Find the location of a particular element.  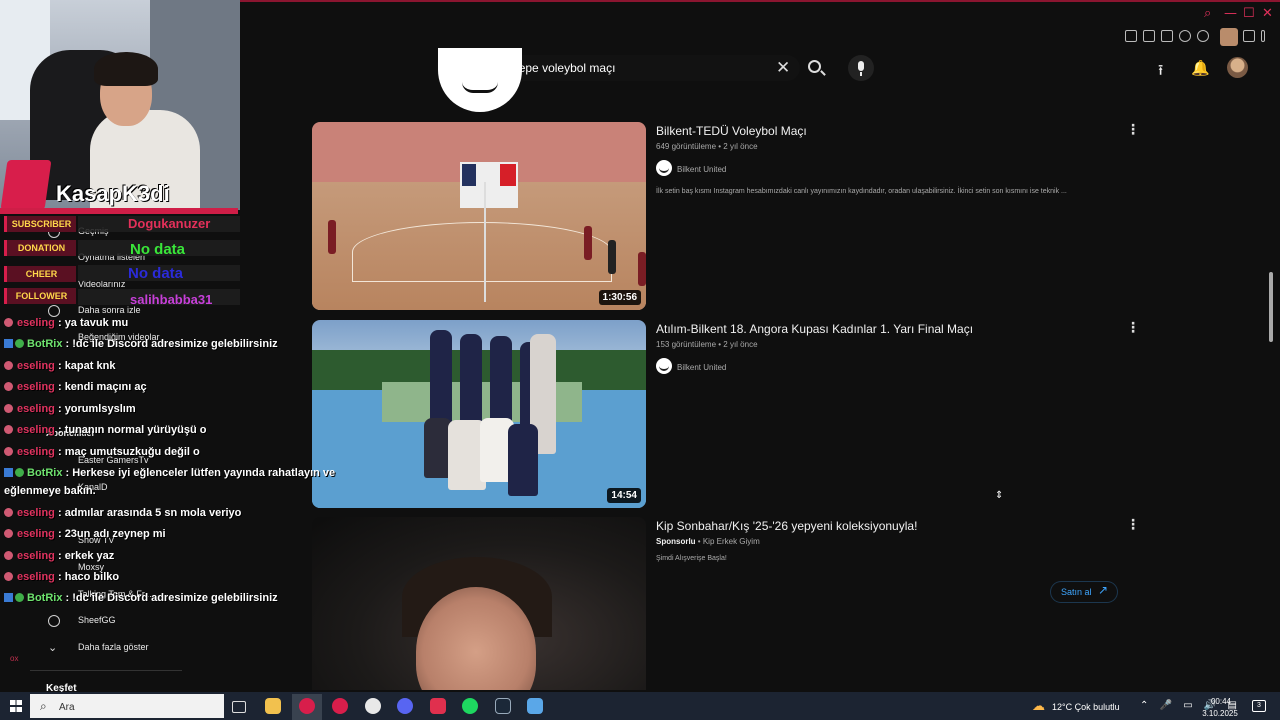

file-explorer-icon is located at coordinates (273, 706).